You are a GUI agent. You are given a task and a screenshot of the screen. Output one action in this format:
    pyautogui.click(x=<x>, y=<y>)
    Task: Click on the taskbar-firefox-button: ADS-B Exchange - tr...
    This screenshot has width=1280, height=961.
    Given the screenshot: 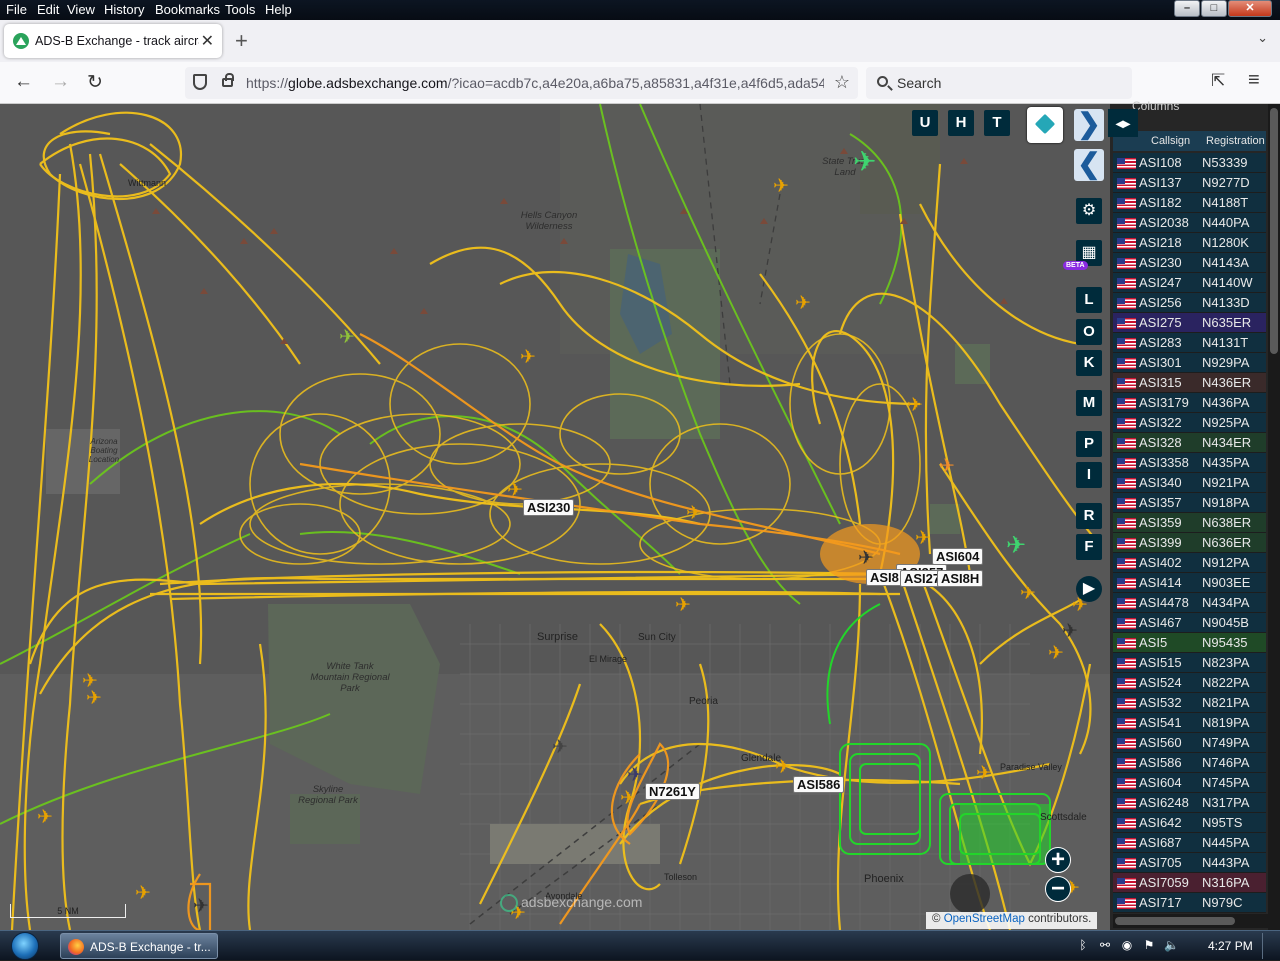 What is the action you would take?
    pyautogui.click(x=139, y=946)
    